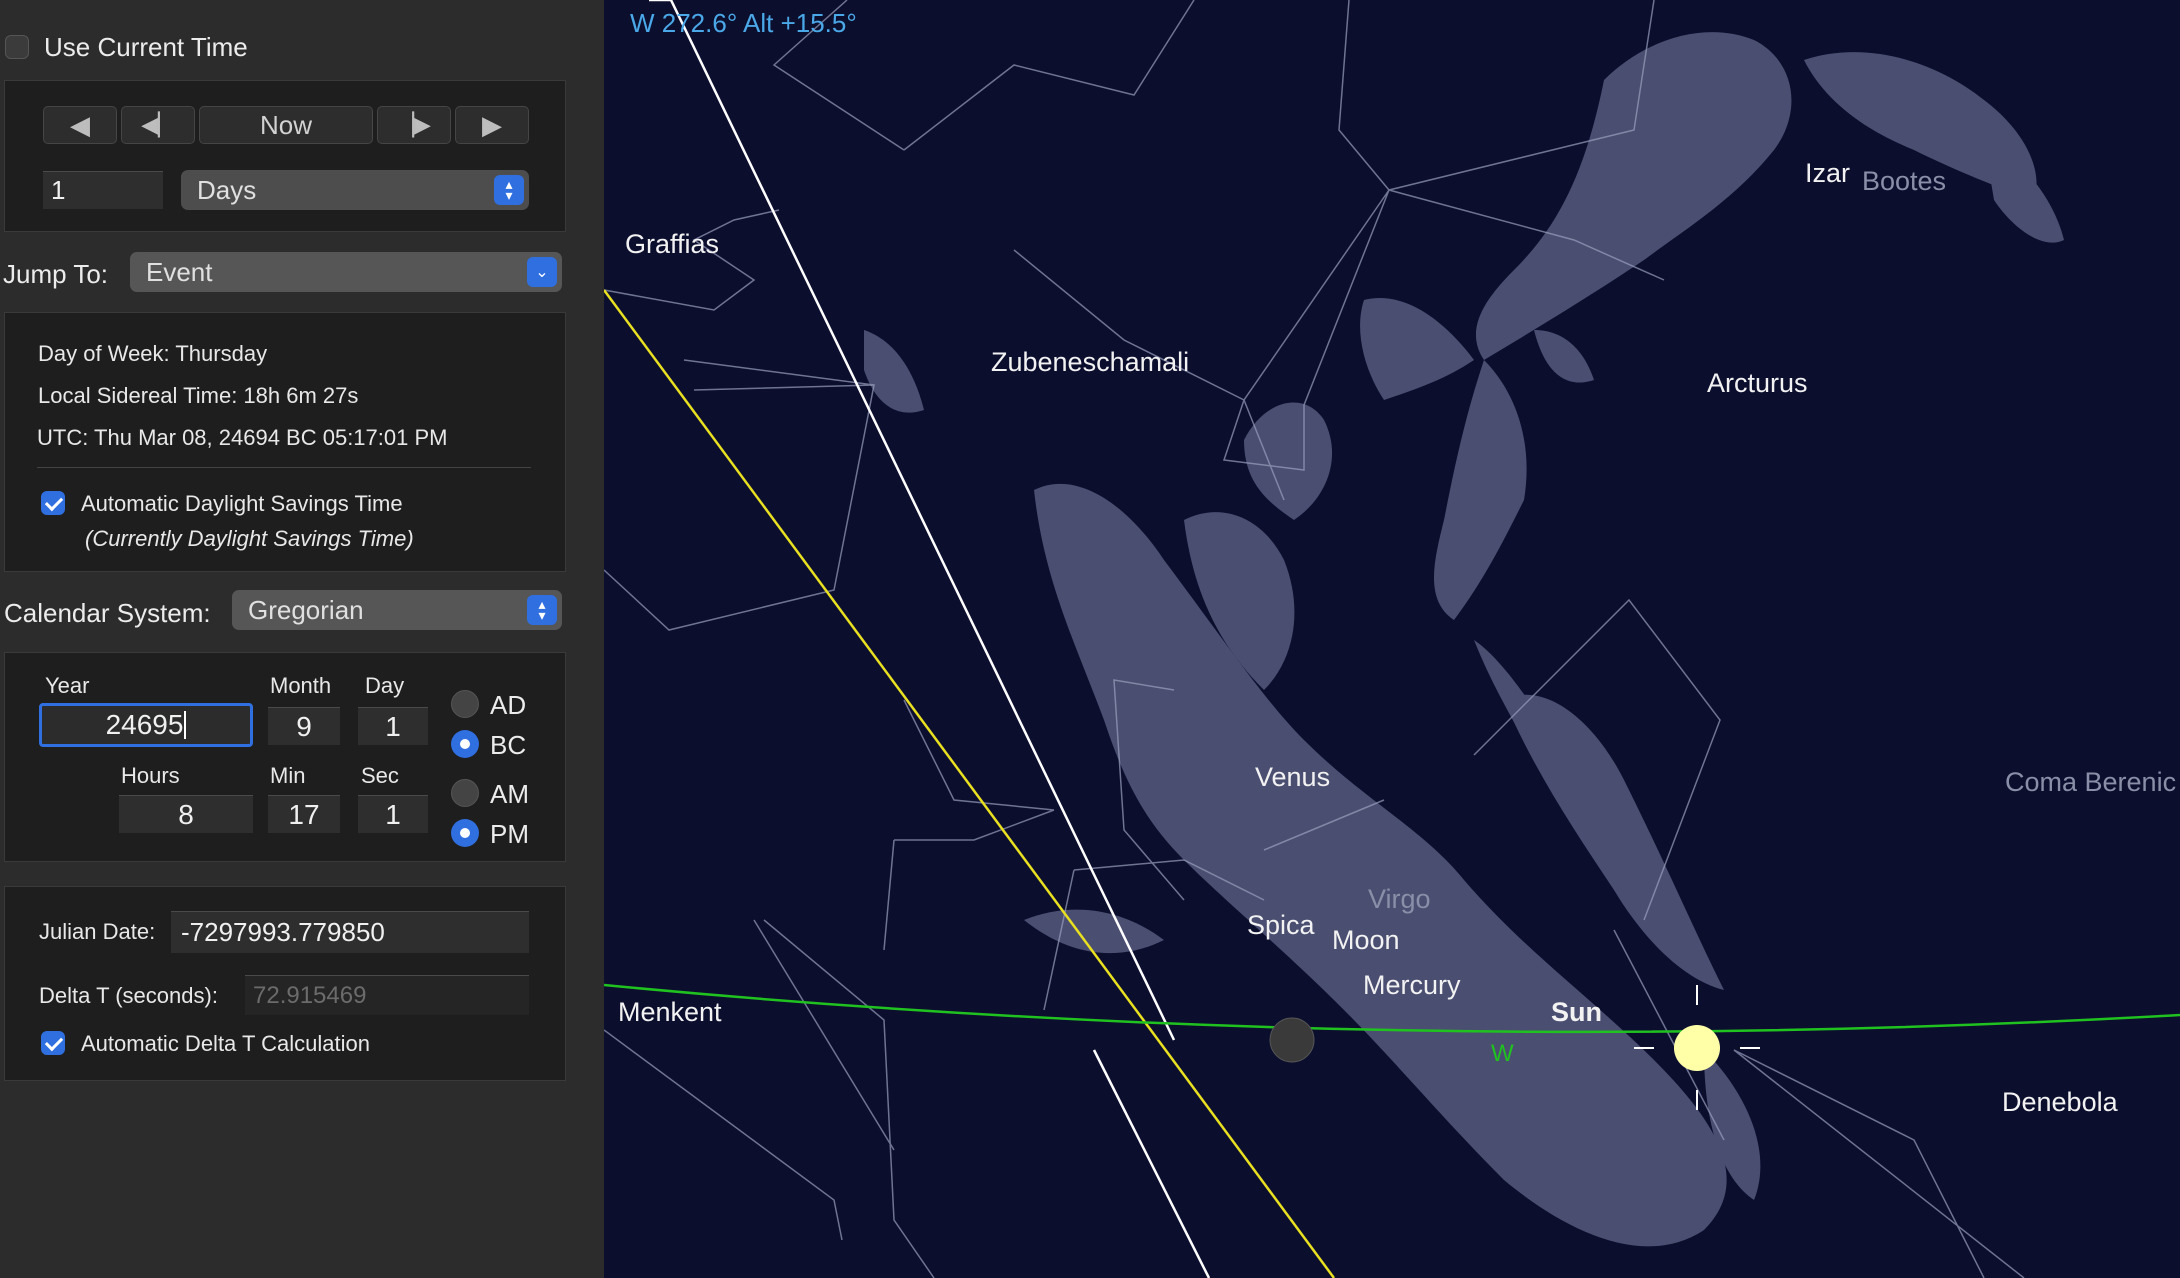 The height and width of the screenshot is (1278, 2180). I want to click on constellation-label-coma-berenices: Coma Berenic, so click(2090, 782).